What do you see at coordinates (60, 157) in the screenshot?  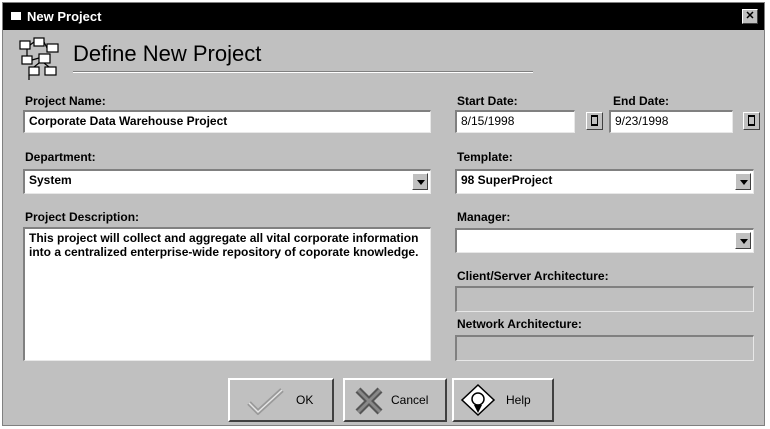 I see `department-label: Department:` at bounding box center [60, 157].